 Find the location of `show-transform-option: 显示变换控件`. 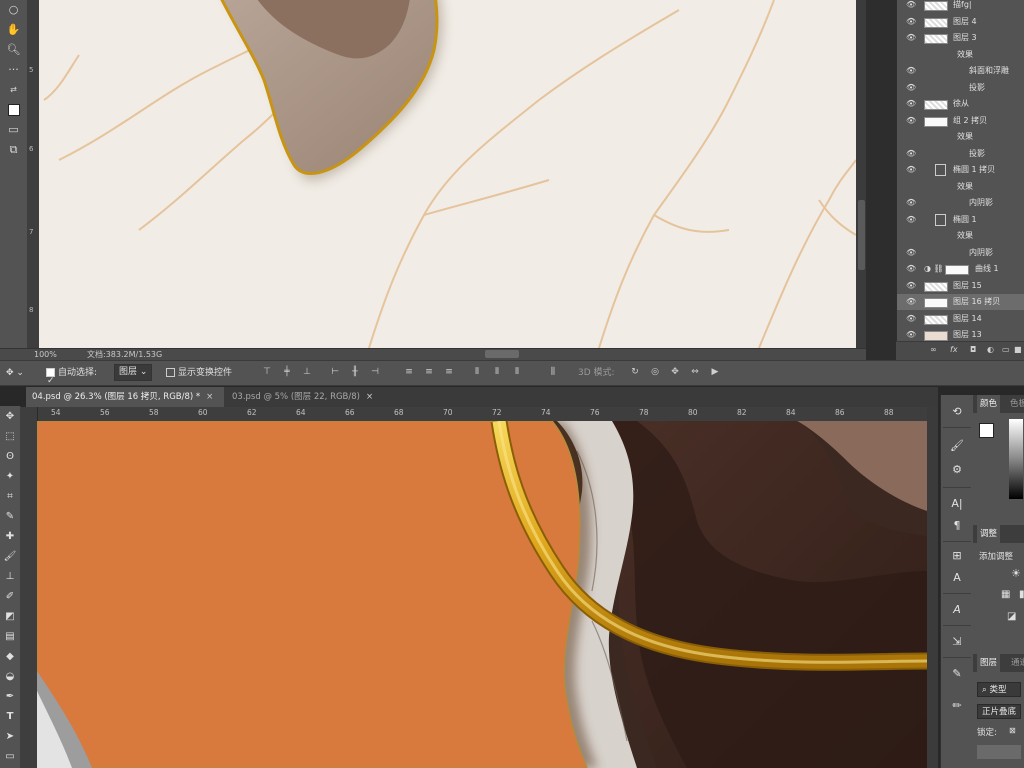

show-transform-option: 显示变换控件 is located at coordinates (199, 373).